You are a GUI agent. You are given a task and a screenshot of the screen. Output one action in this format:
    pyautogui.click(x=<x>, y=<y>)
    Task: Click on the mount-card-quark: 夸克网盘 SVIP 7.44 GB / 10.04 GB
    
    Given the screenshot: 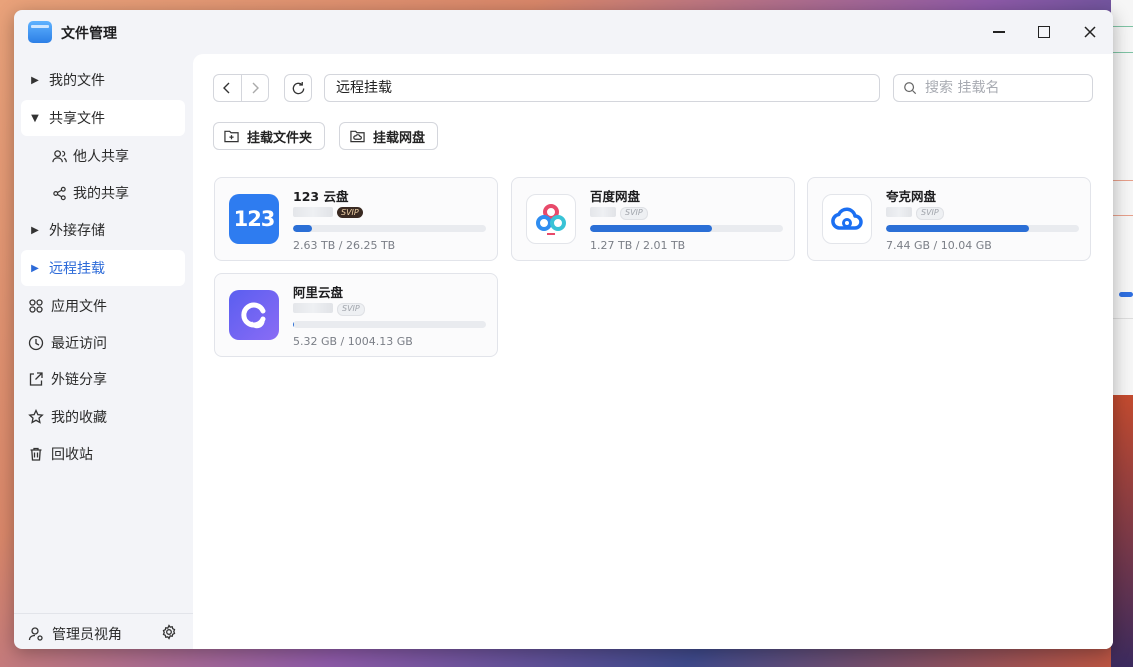 What is the action you would take?
    pyautogui.click(x=949, y=219)
    